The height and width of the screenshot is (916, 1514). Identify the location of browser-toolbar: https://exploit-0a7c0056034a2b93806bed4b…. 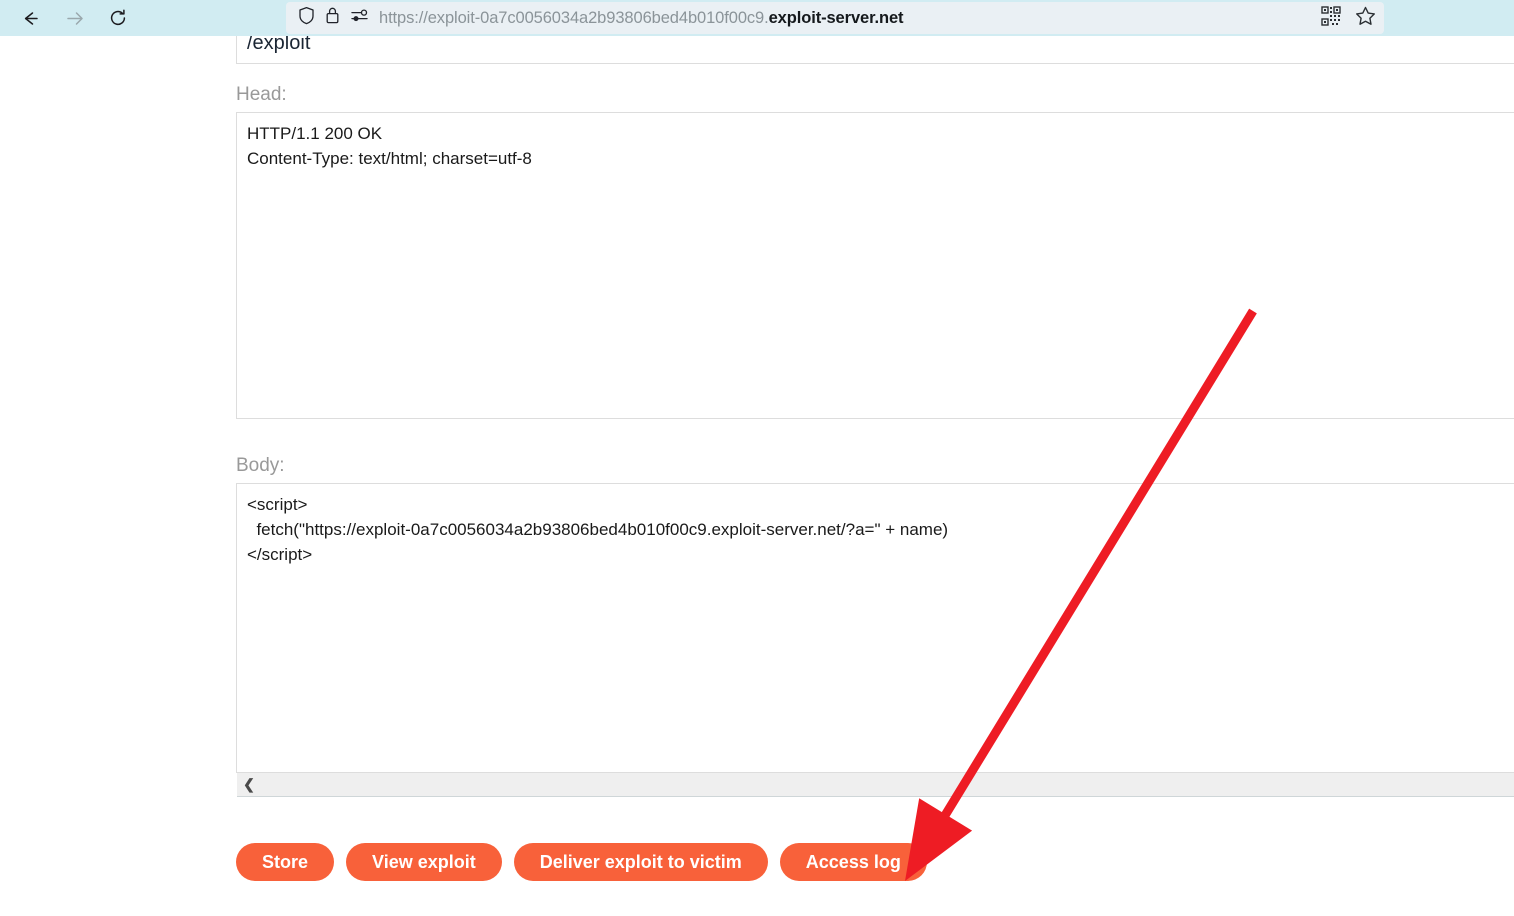
(757, 18).